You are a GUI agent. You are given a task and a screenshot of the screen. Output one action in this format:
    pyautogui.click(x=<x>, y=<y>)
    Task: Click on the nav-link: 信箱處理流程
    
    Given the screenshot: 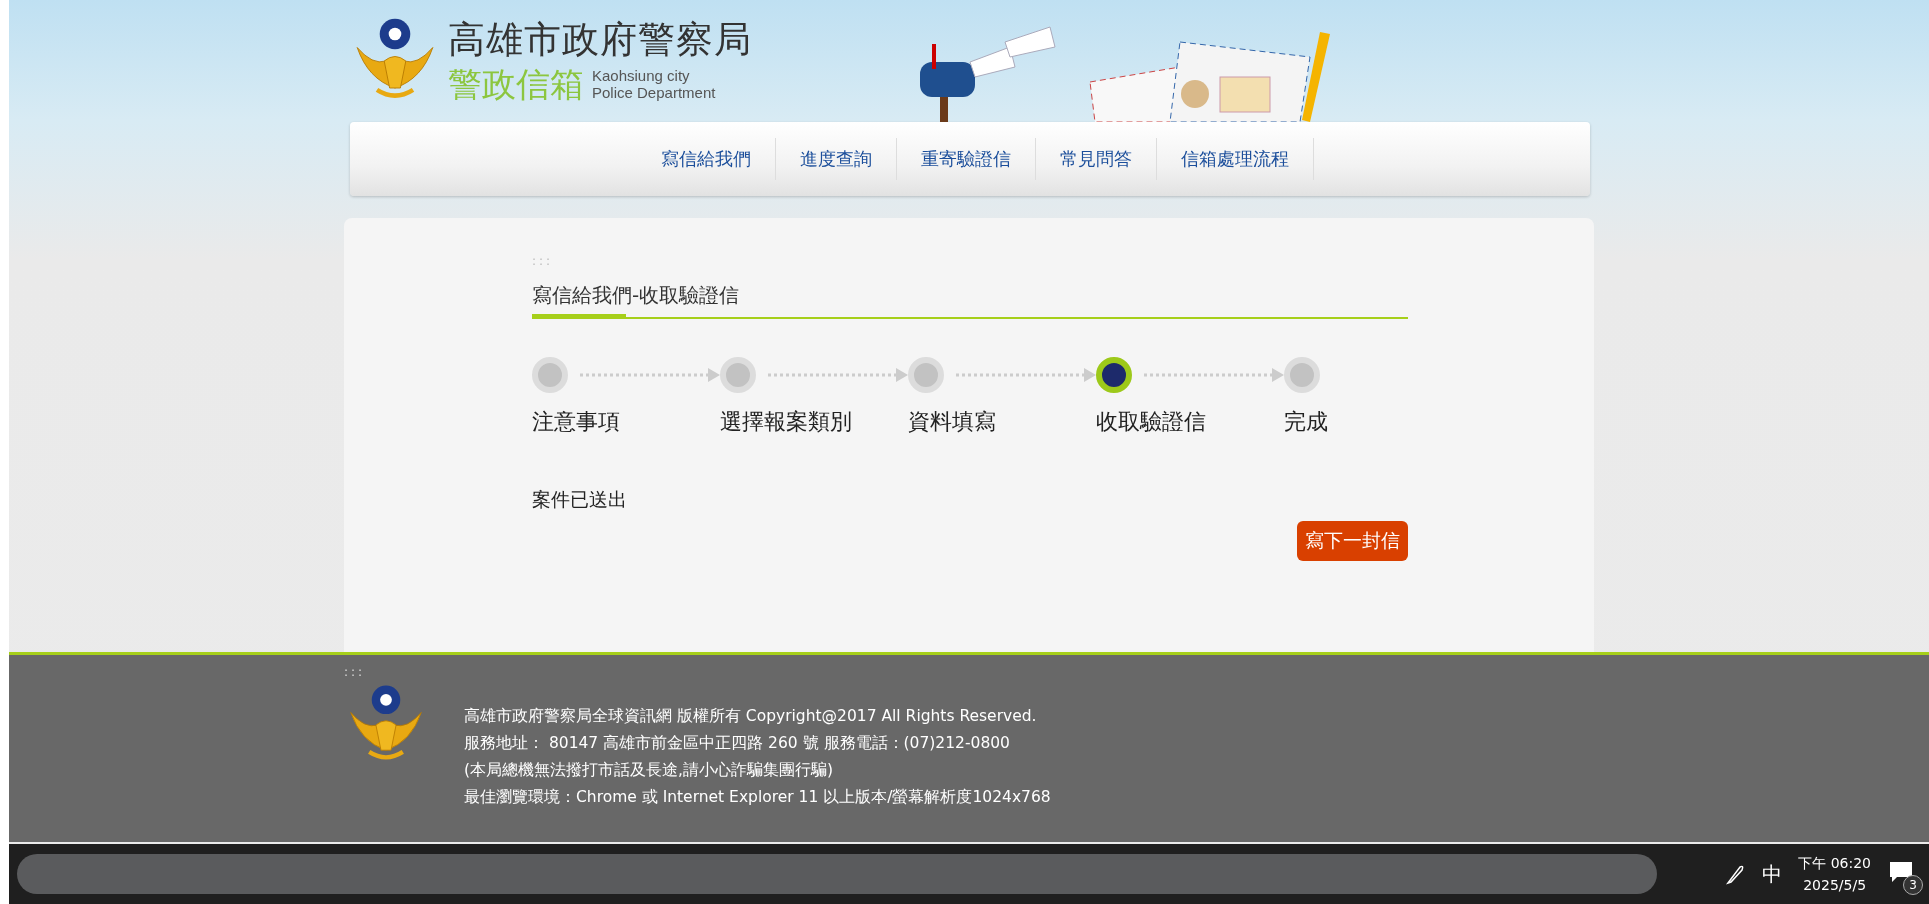 What is the action you would take?
    pyautogui.click(x=1235, y=159)
    